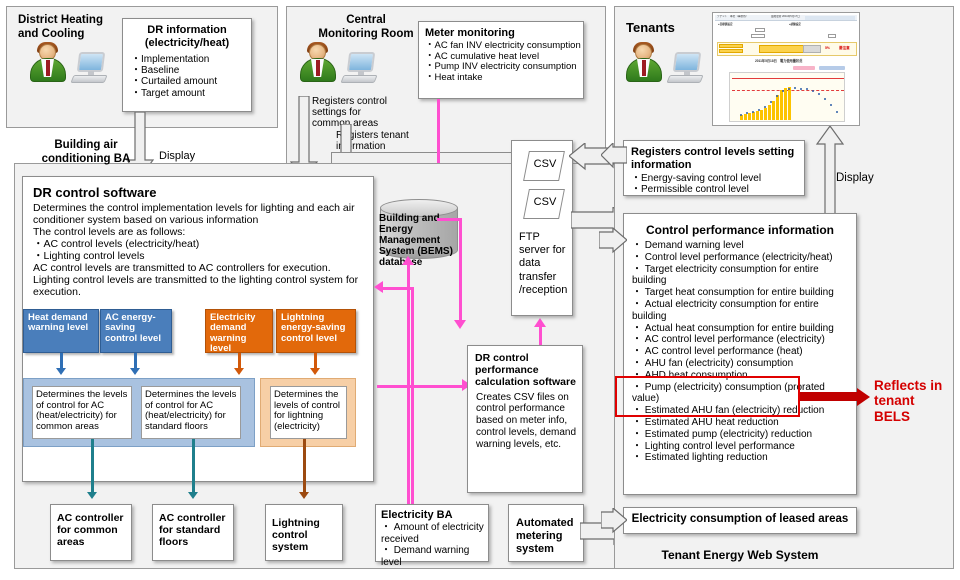 Image resolution: width=960 pixels, height=580 pixels. What do you see at coordinates (717, 352) in the screenshot?
I see `list-item: ・ AC control level performance (heat)` at bounding box center [717, 352].